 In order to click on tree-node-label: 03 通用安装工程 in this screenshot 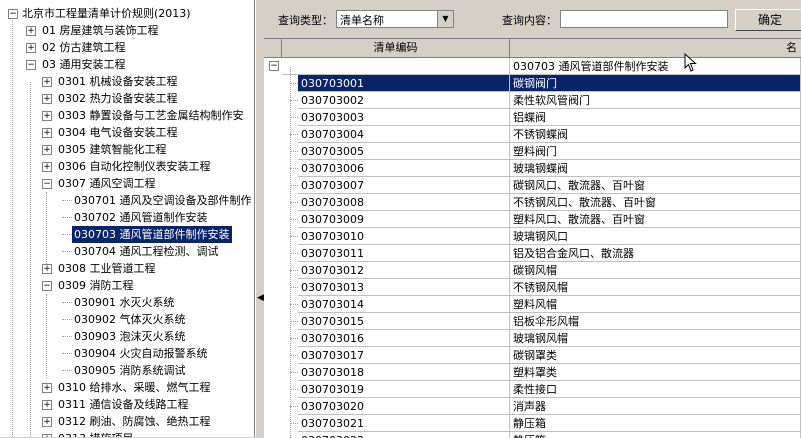, I will do `click(84, 64)`.